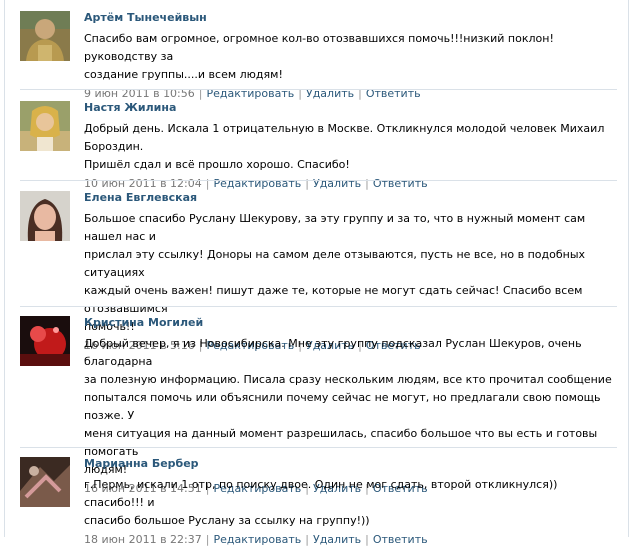  What do you see at coordinates (349, 323) in the screenshot?
I see `author-name: Кристина Могилей` at bounding box center [349, 323].